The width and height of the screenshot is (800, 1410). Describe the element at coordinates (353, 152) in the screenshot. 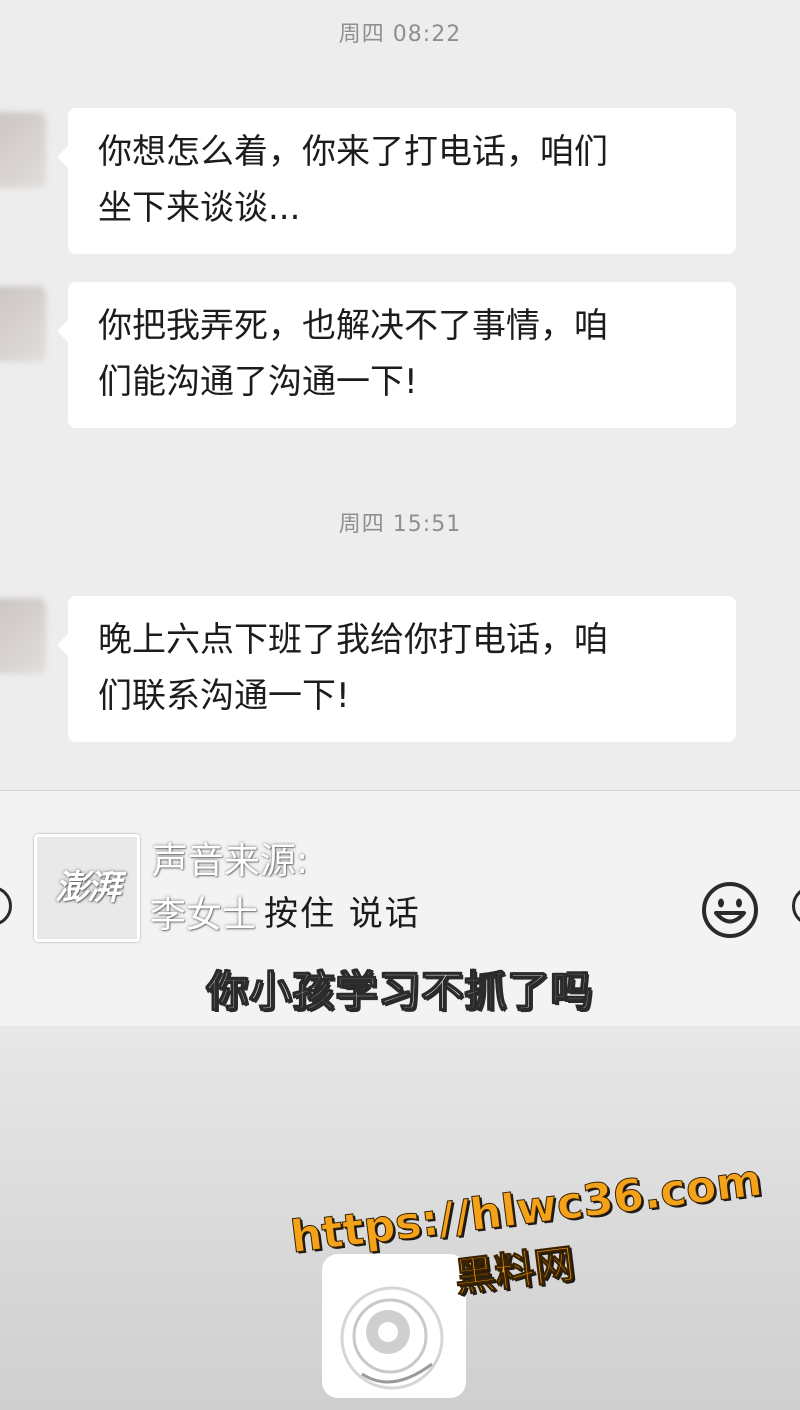

I see `message-text-line: 你想怎么着，你来了打电话，咱们` at that location.